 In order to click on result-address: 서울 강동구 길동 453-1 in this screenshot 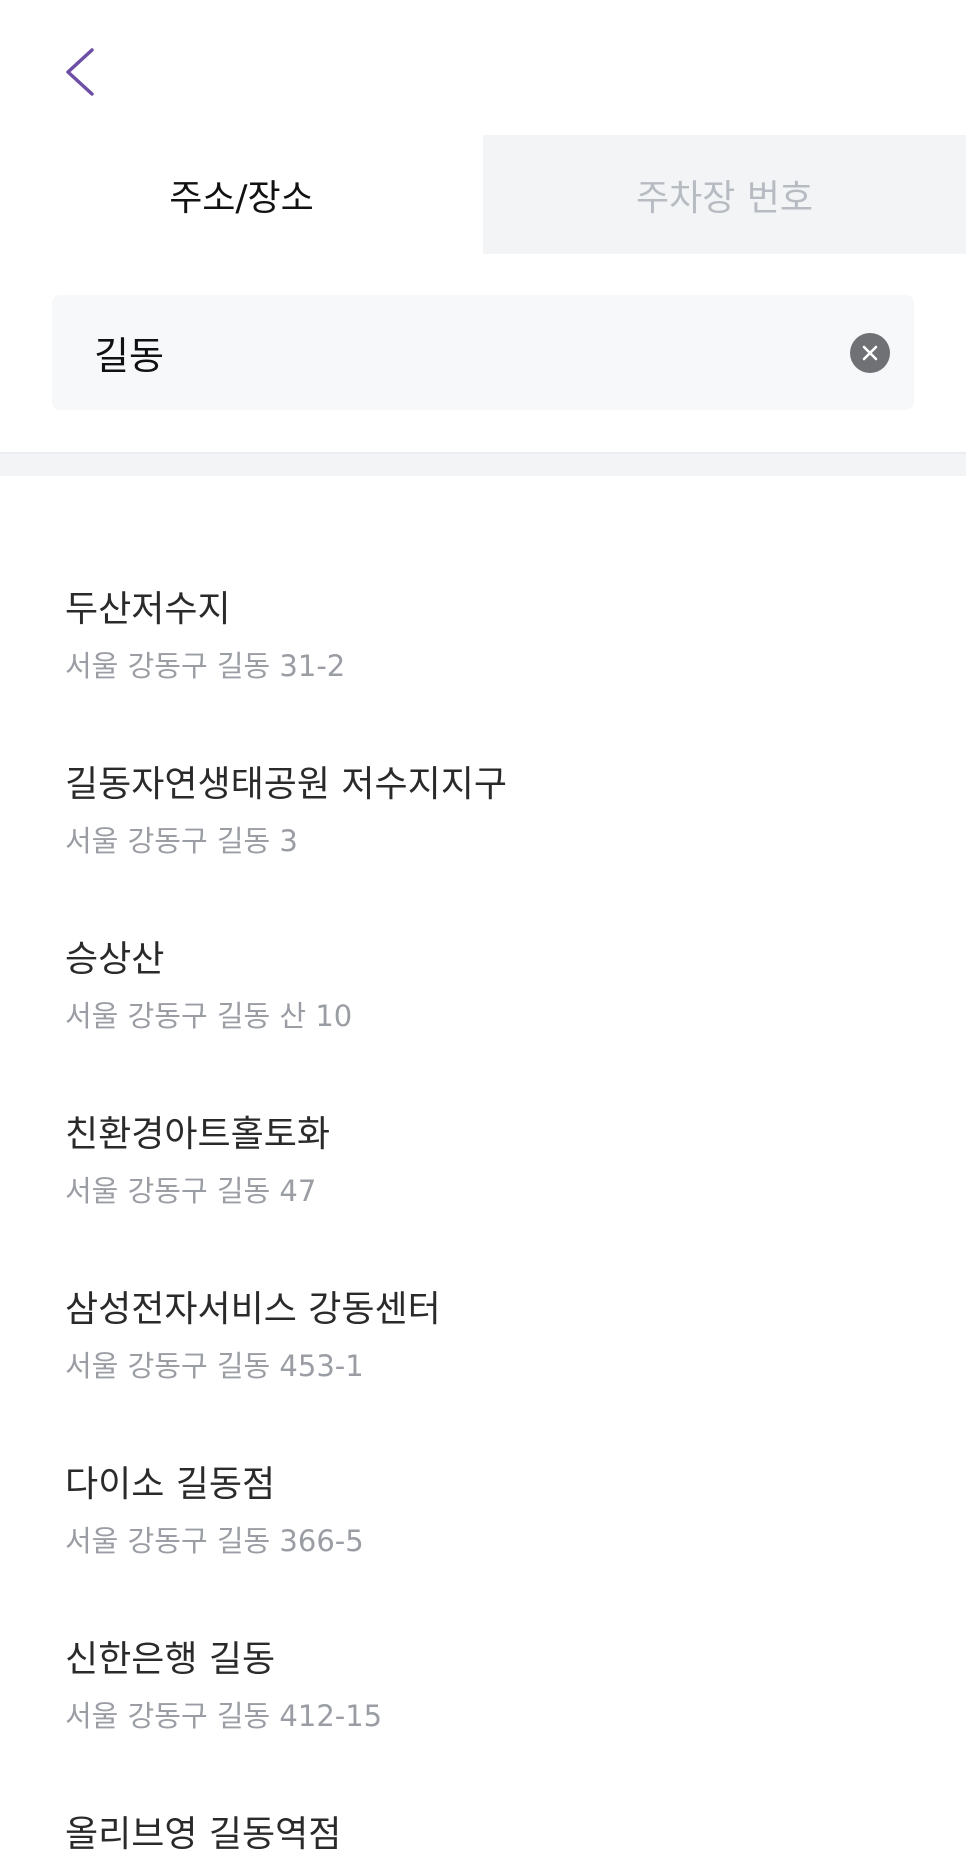, I will do `click(214, 1366)`.